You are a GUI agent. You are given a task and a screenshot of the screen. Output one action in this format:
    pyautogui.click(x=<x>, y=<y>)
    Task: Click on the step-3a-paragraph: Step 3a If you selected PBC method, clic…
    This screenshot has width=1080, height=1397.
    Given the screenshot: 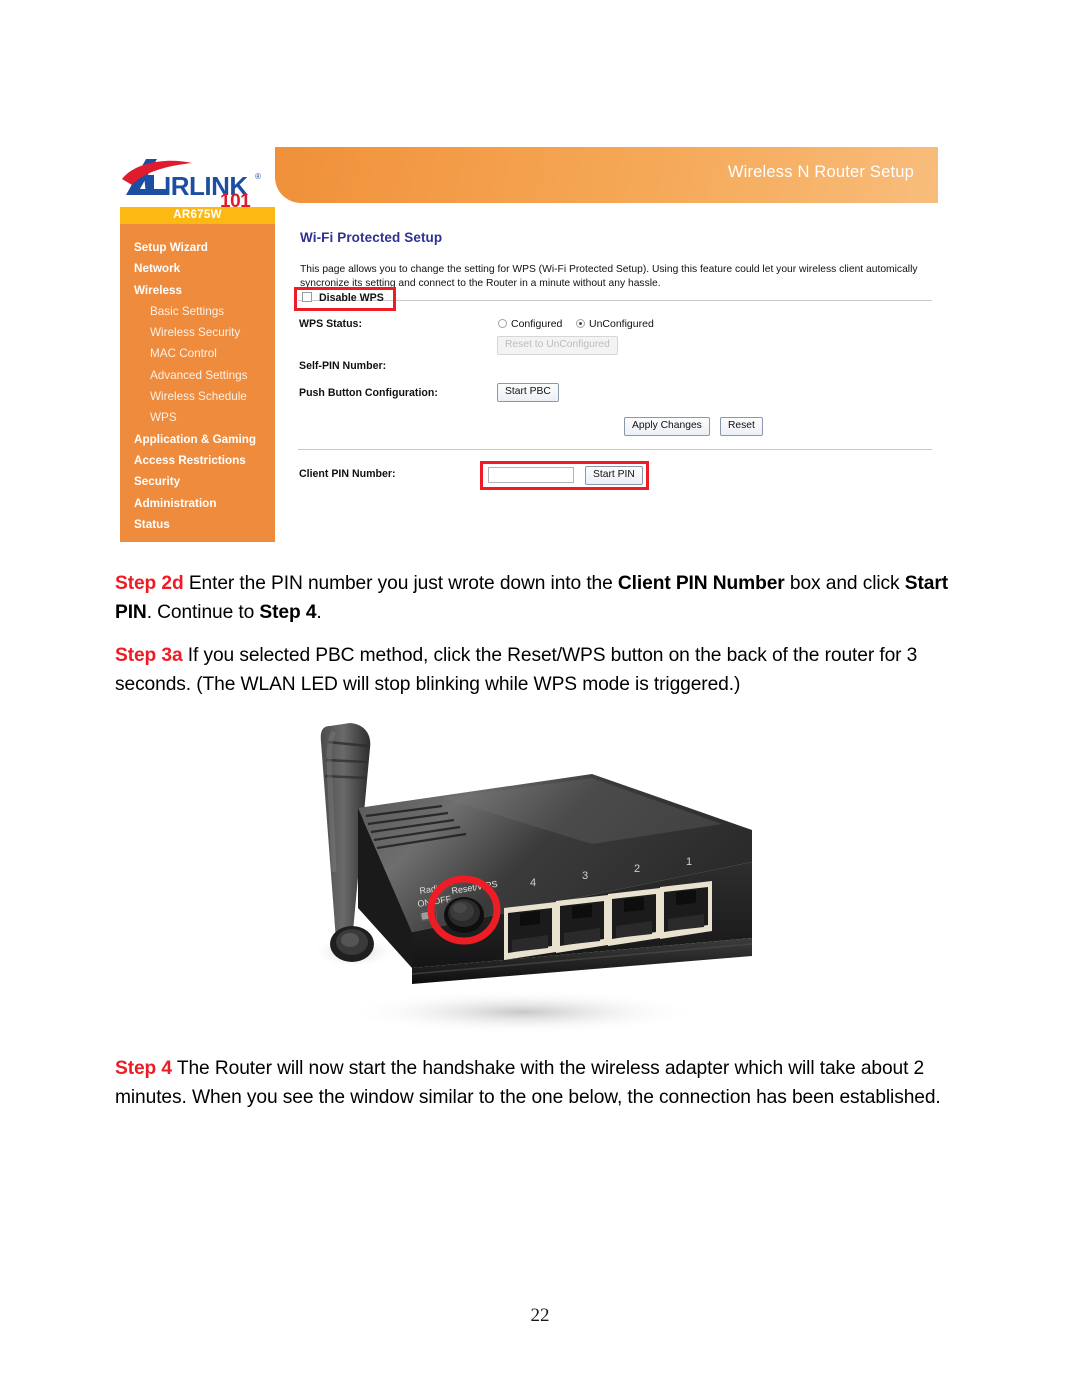 What is the action you would take?
    pyautogui.click(x=537, y=670)
    